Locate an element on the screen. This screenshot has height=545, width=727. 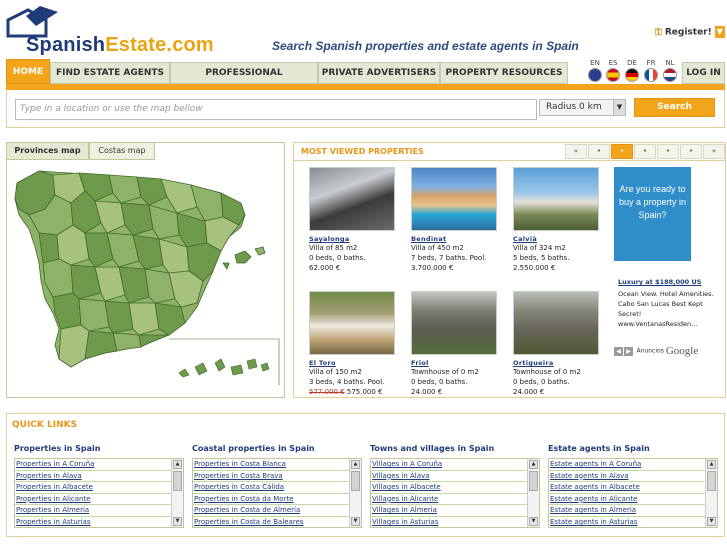
lang-es: ES is located at coordinates (613, 70).